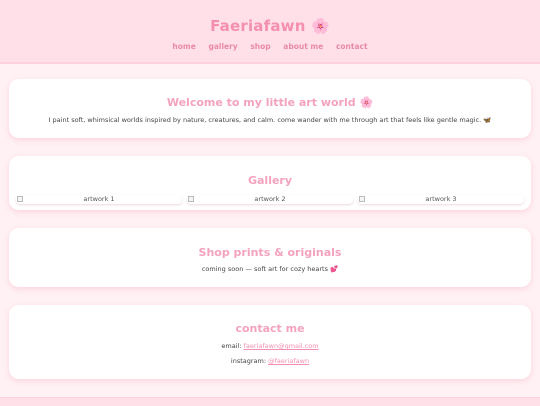 The height and width of the screenshot is (406, 540). I want to click on nav-shop-link: shop, so click(260, 46).